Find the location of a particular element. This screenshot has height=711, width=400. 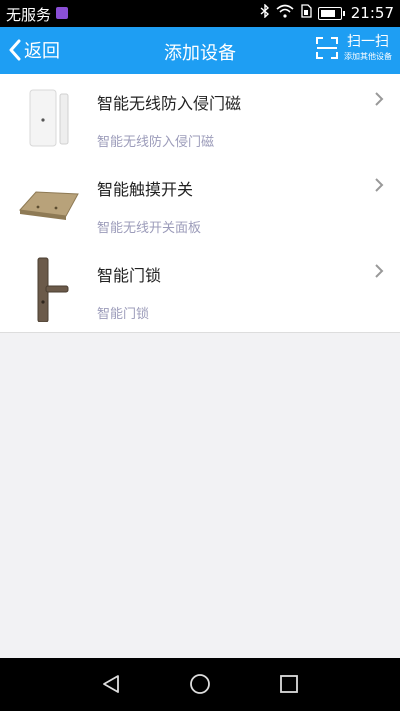

door-lock-icon is located at coordinates (53, 289).